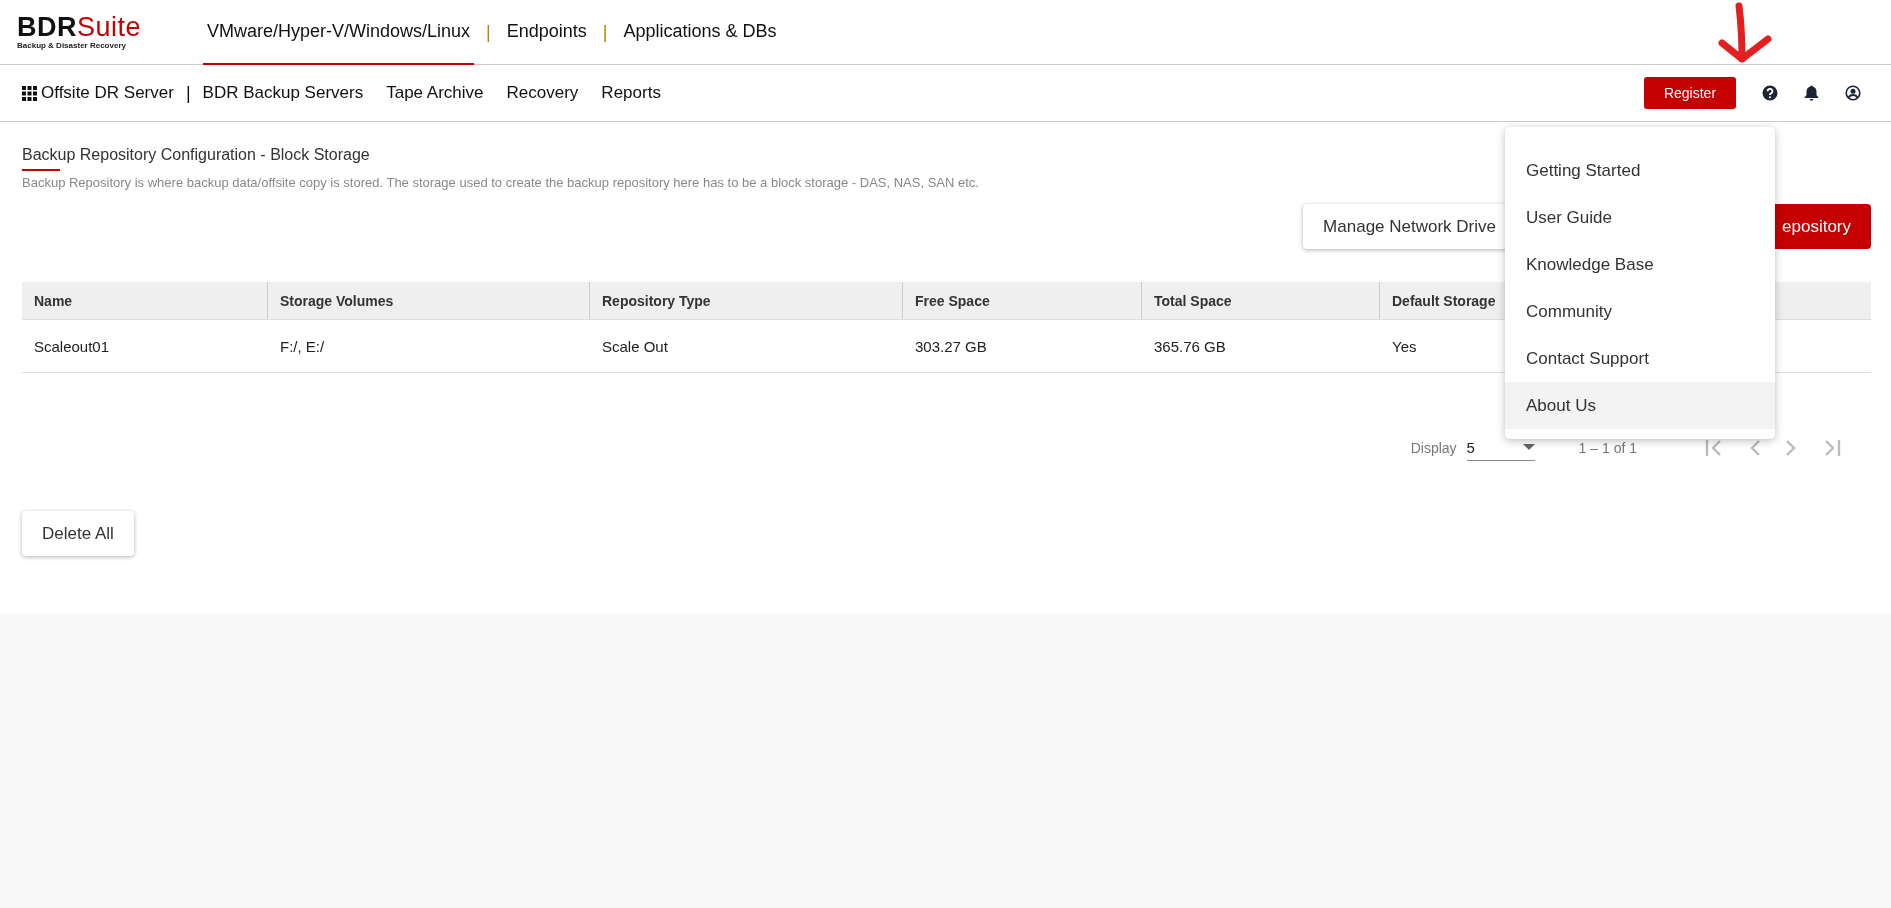 The width and height of the screenshot is (1891, 908). Describe the element at coordinates (501, 182) in the screenshot. I see `page-description: Backup Repository is where backup data/offsite copy is stored. The storage used to create the backup repository here has to be a block storage - DAS, NAS, SAN etc.` at that location.